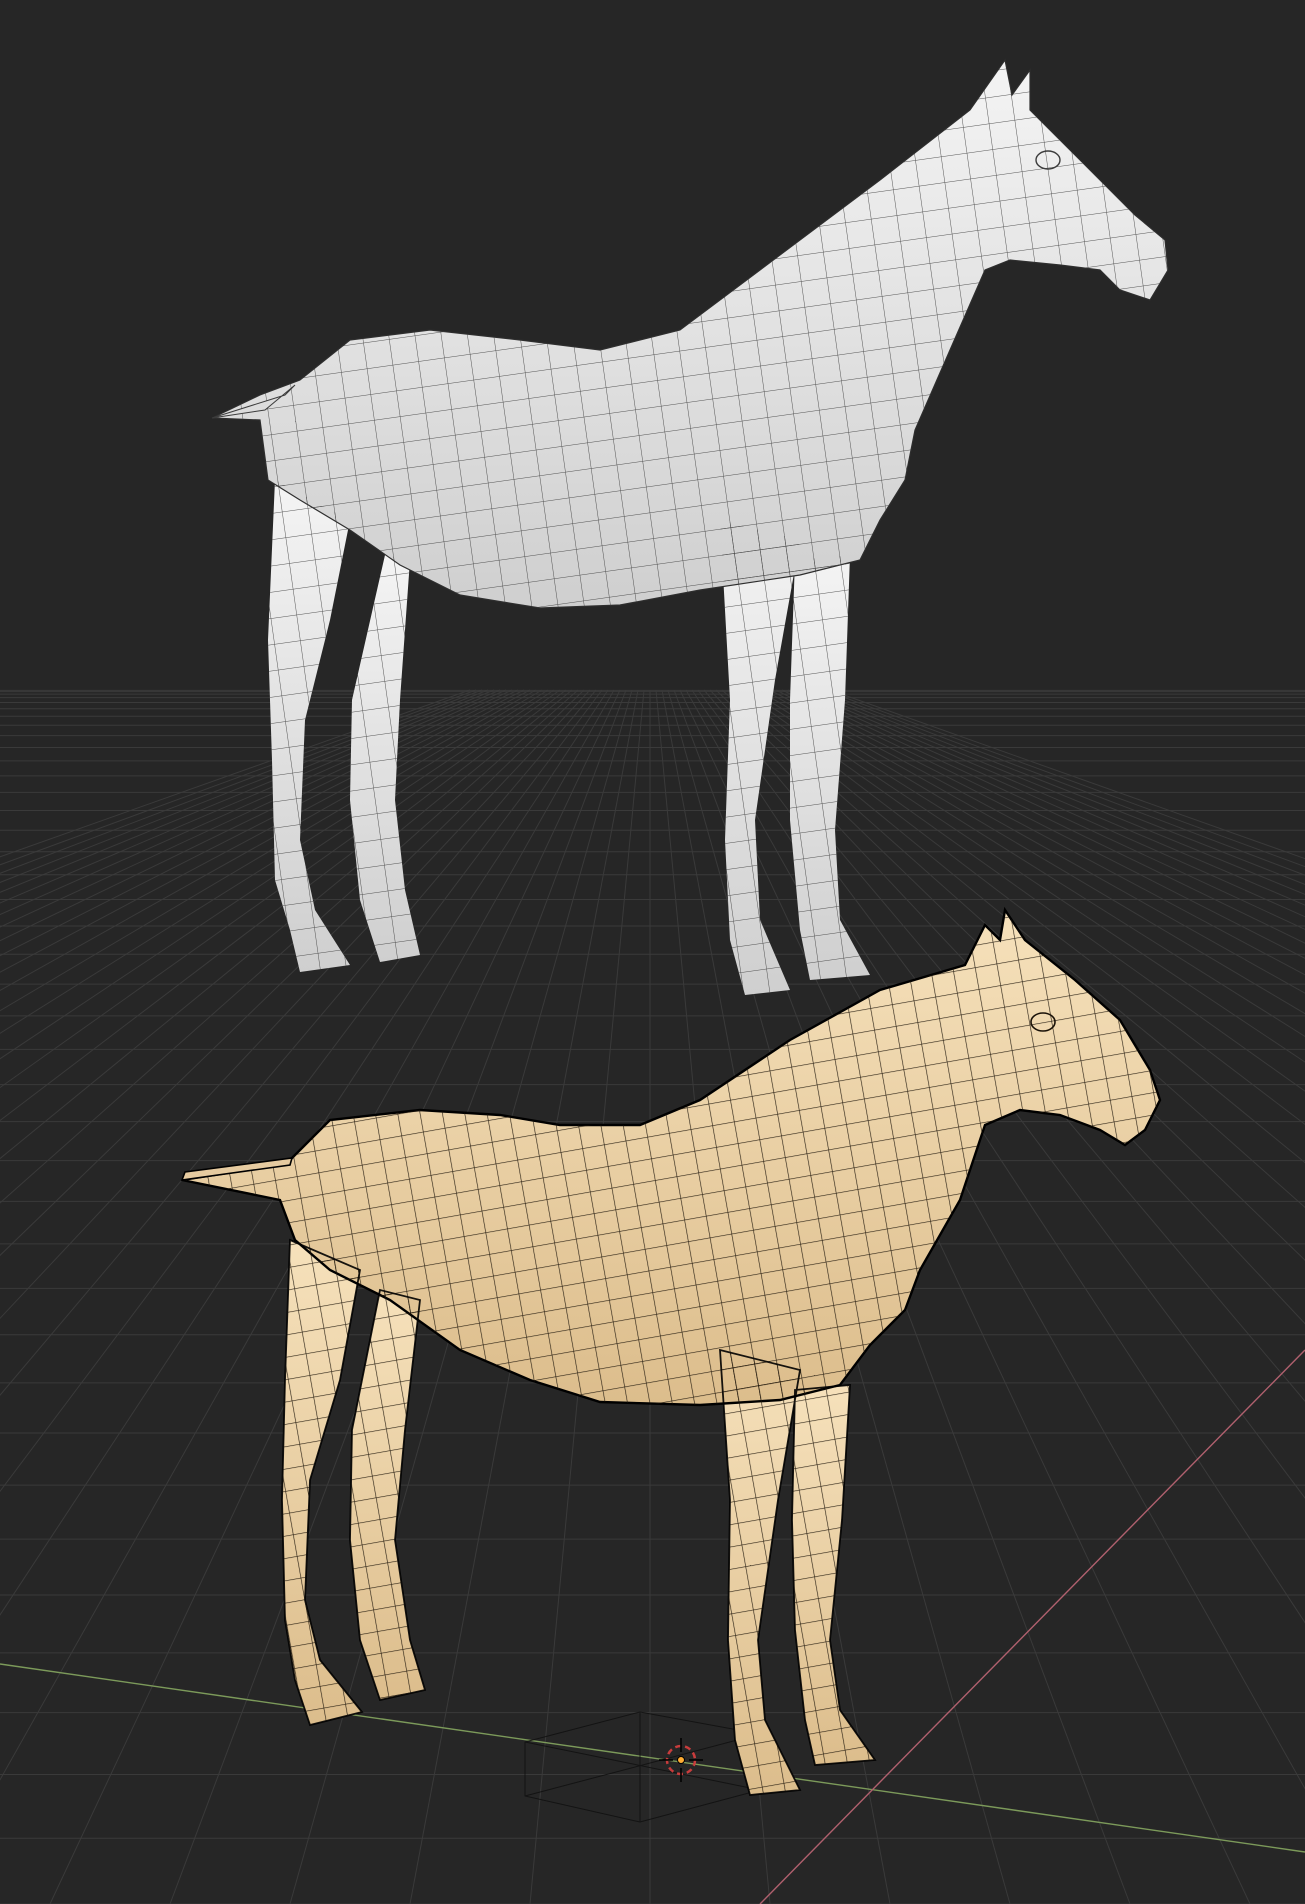 The width and height of the screenshot is (1305, 1904). What do you see at coordinates (681, 1760) in the screenshot?
I see `origin-point` at bounding box center [681, 1760].